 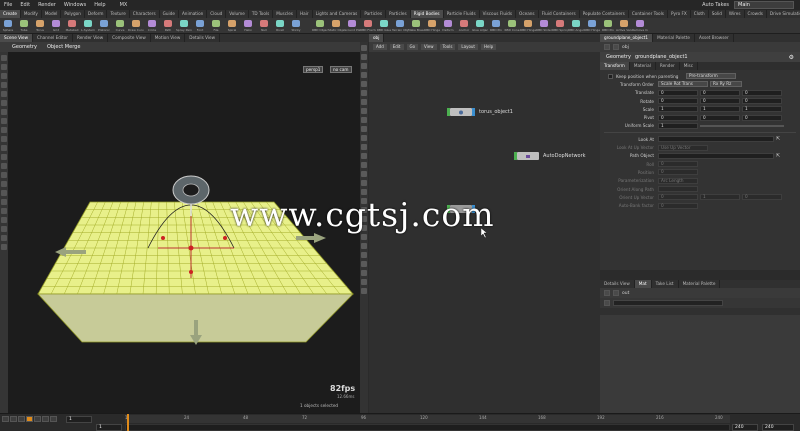 What do you see at coordinates (498, 14) in the screenshot?
I see `shelf-tab: Viscous Fluids` at bounding box center [498, 14].